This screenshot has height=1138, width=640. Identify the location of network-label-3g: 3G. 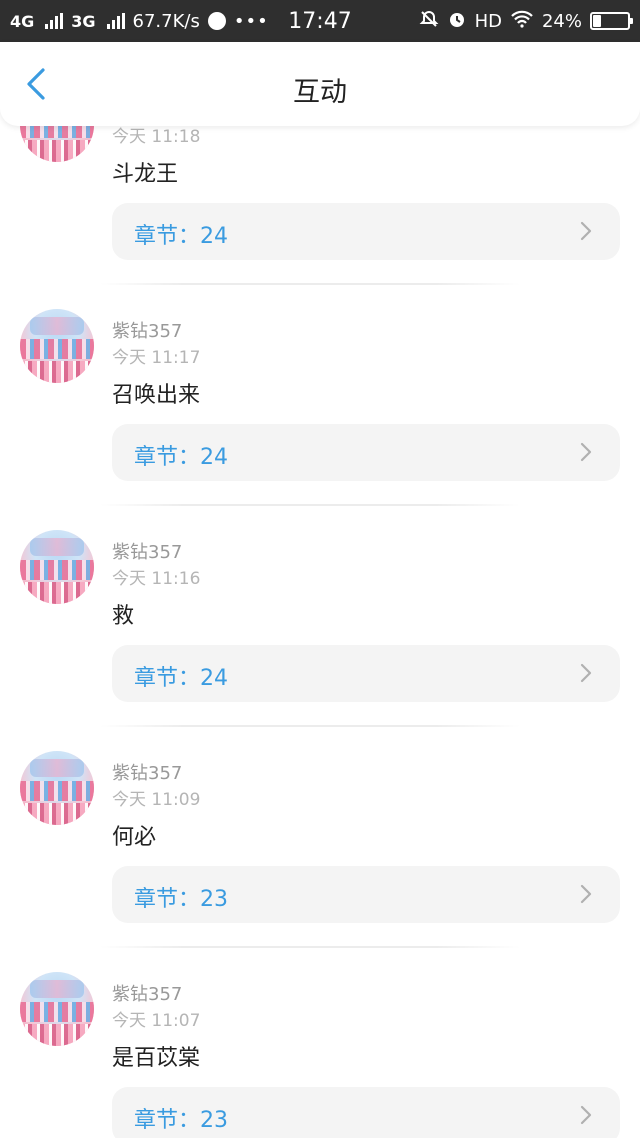
(83, 21).